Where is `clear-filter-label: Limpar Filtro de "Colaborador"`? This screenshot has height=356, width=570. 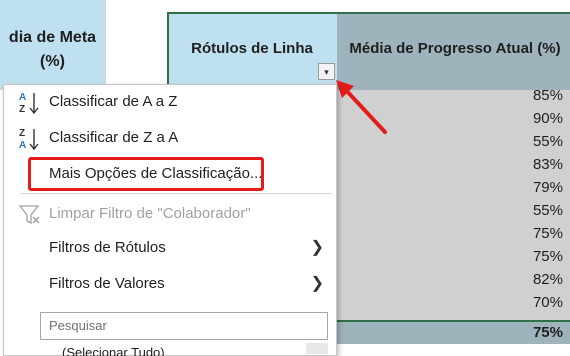
clear-filter-label: Limpar Filtro de "Colaborador" is located at coordinates (150, 213).